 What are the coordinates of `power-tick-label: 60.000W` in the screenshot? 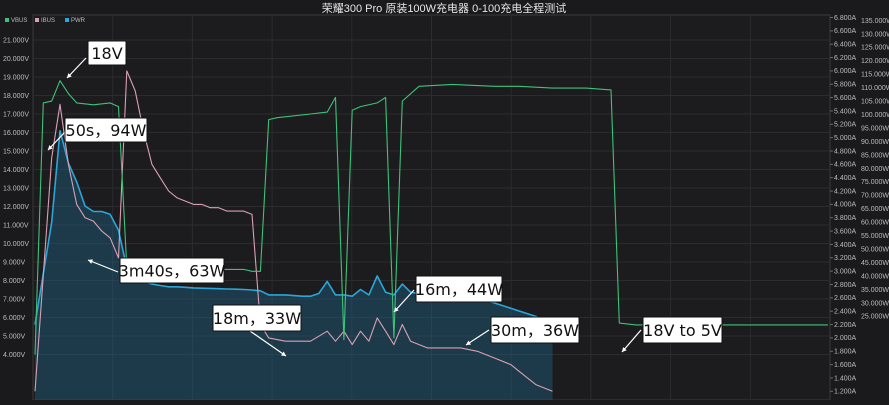 It's located at (875, 223).